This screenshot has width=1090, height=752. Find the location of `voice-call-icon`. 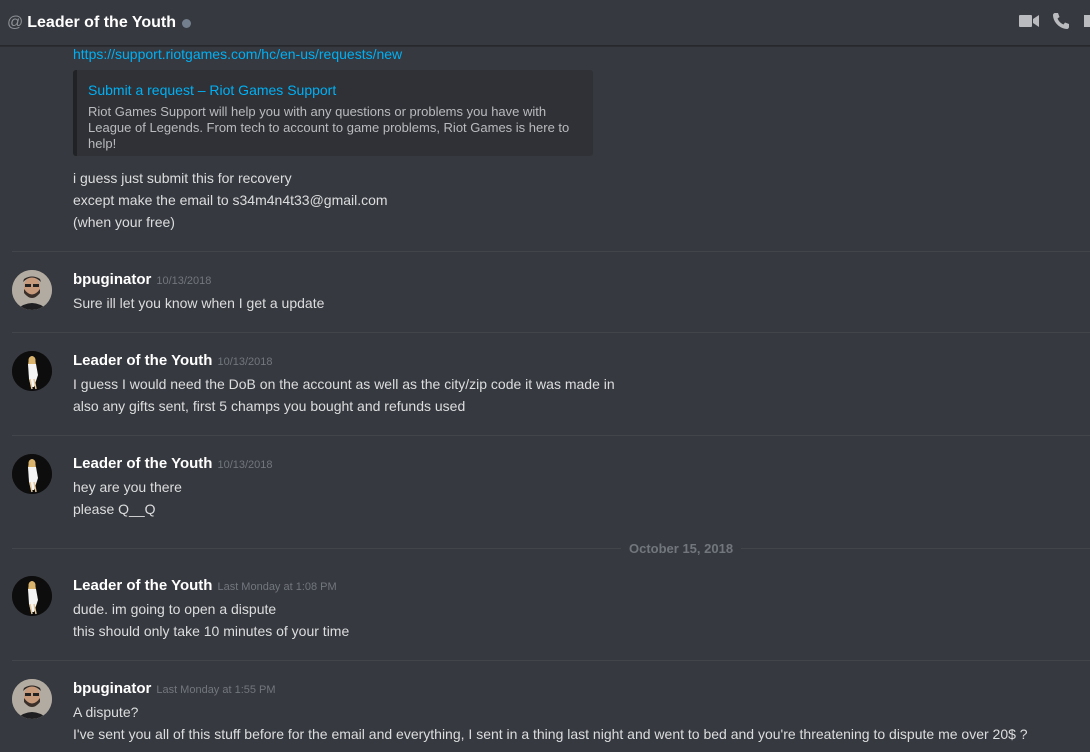

voice-call-icon is located at coordinates (1061, 21).